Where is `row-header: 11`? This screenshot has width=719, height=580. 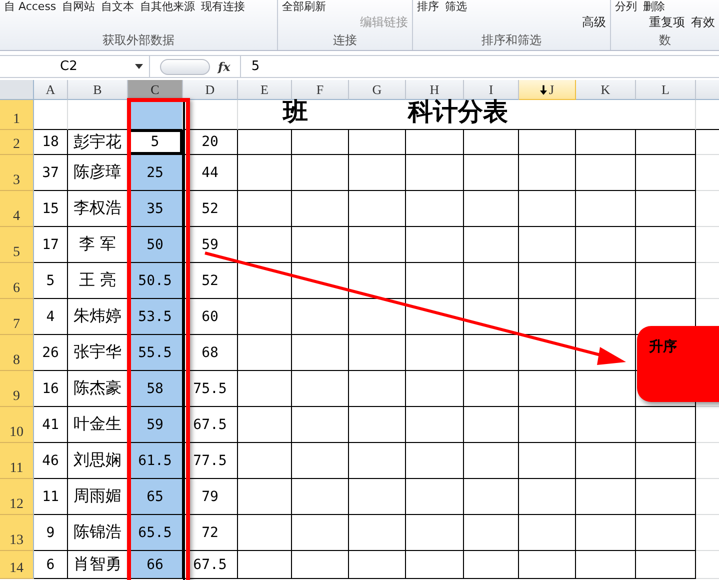 row-header: 11 is located at coordinates (17, 461).